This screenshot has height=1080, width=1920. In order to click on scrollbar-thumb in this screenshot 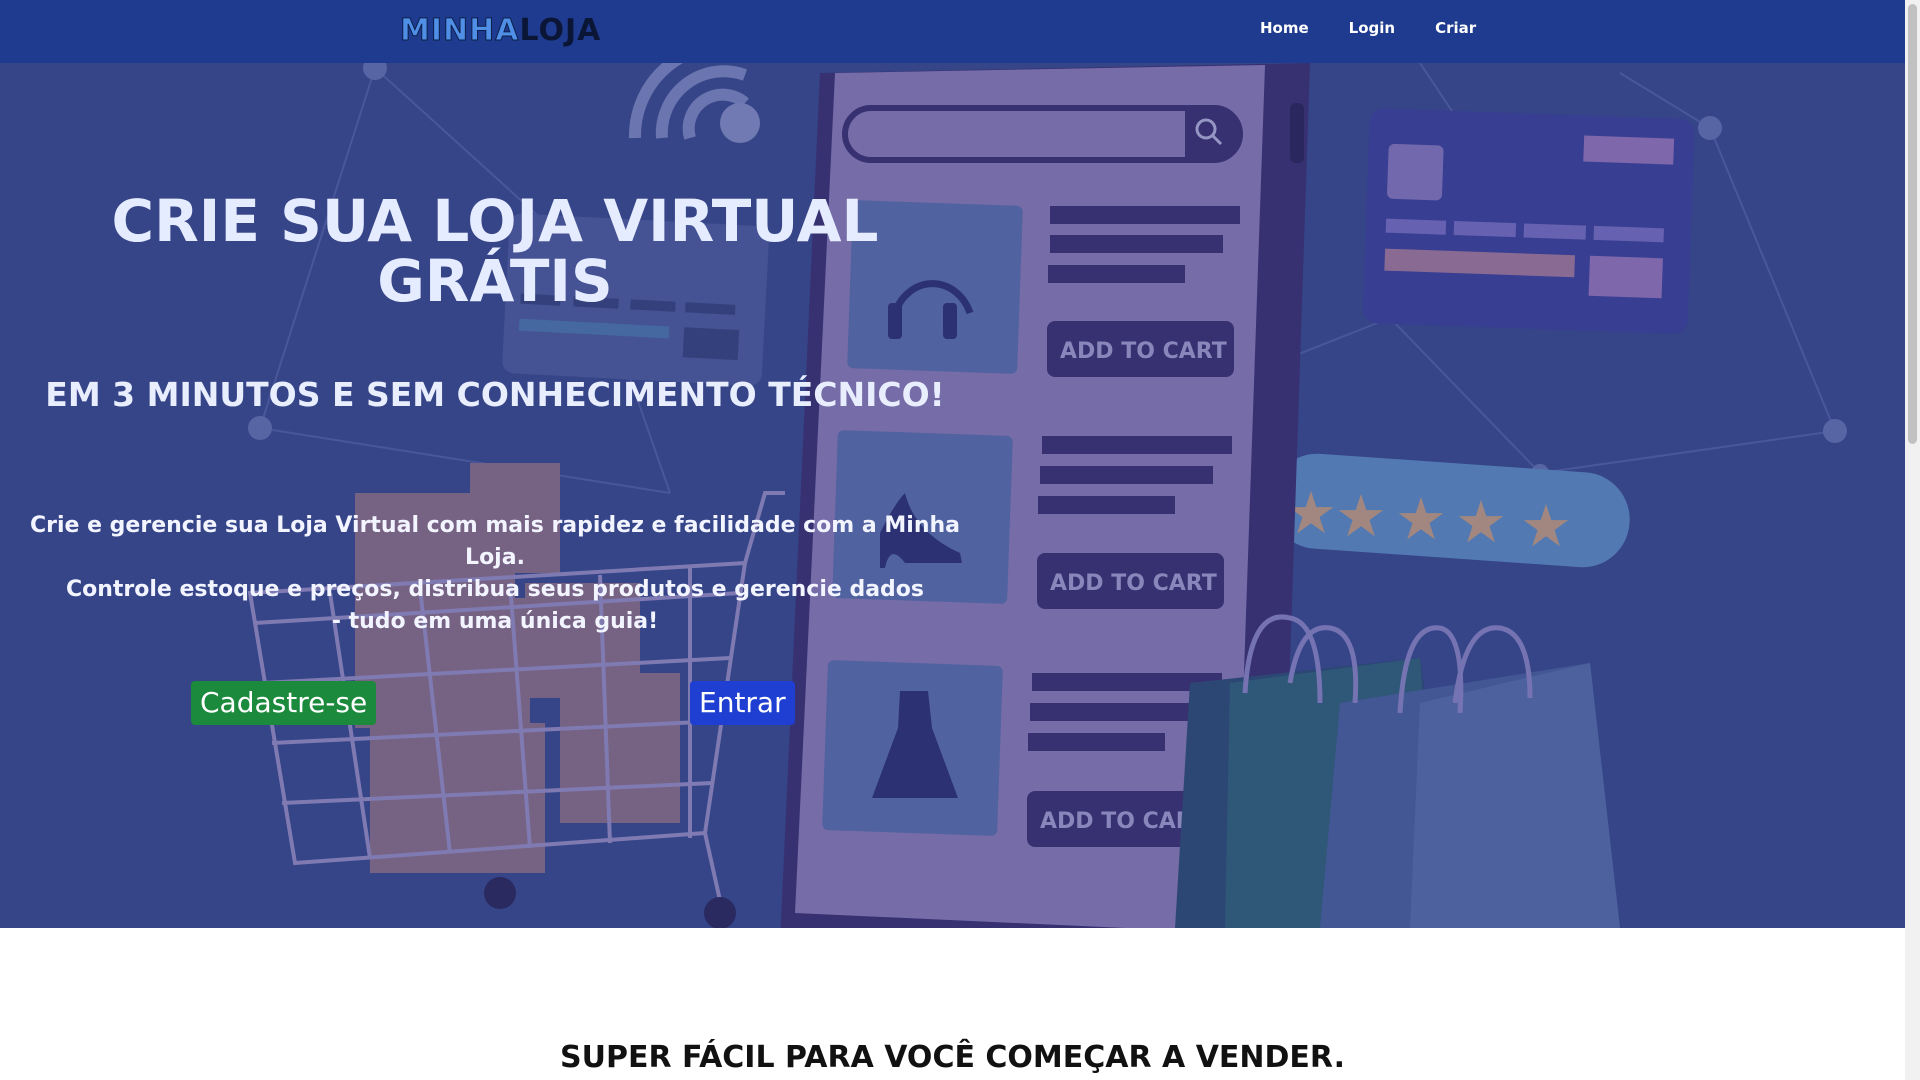, I will do `click(1912, 224)`.